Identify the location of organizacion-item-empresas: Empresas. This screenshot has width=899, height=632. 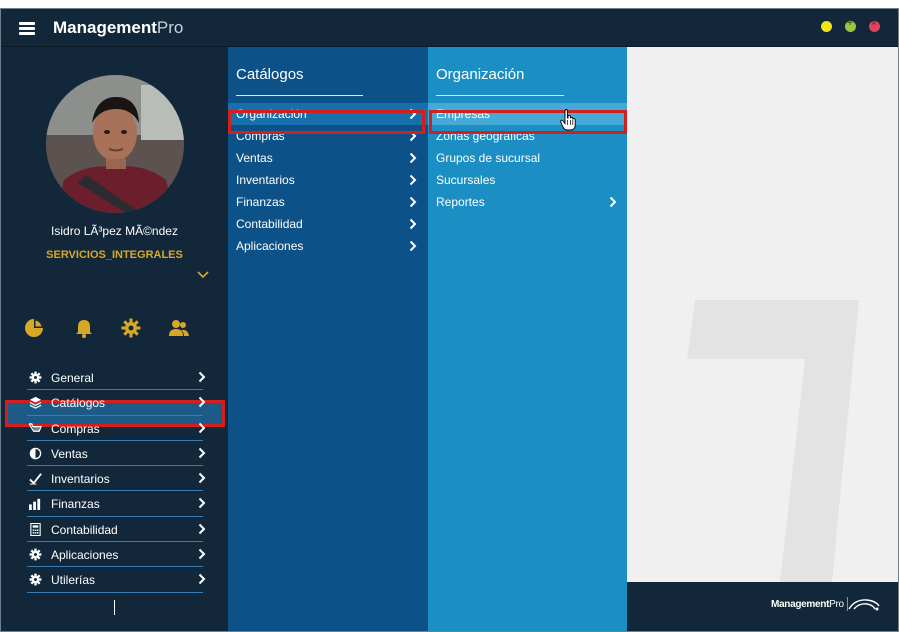
(528, 114).